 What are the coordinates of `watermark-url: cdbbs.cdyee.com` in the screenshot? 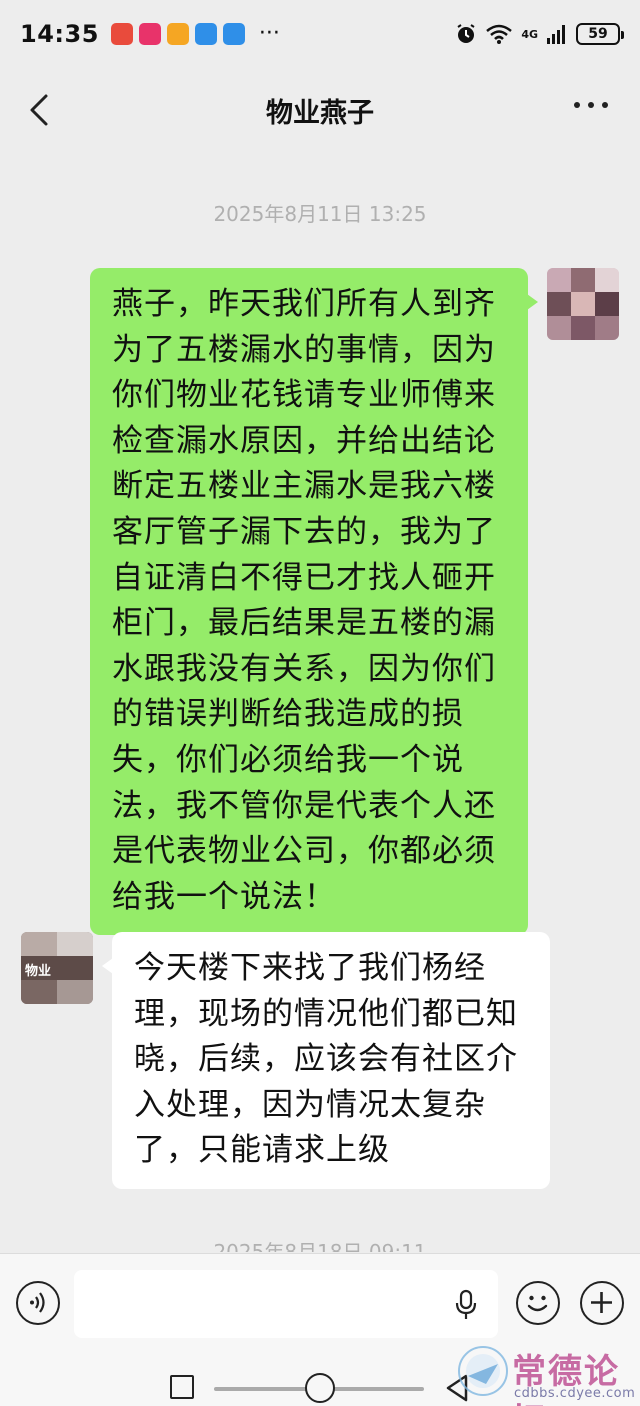 It's located at (575, 1393).